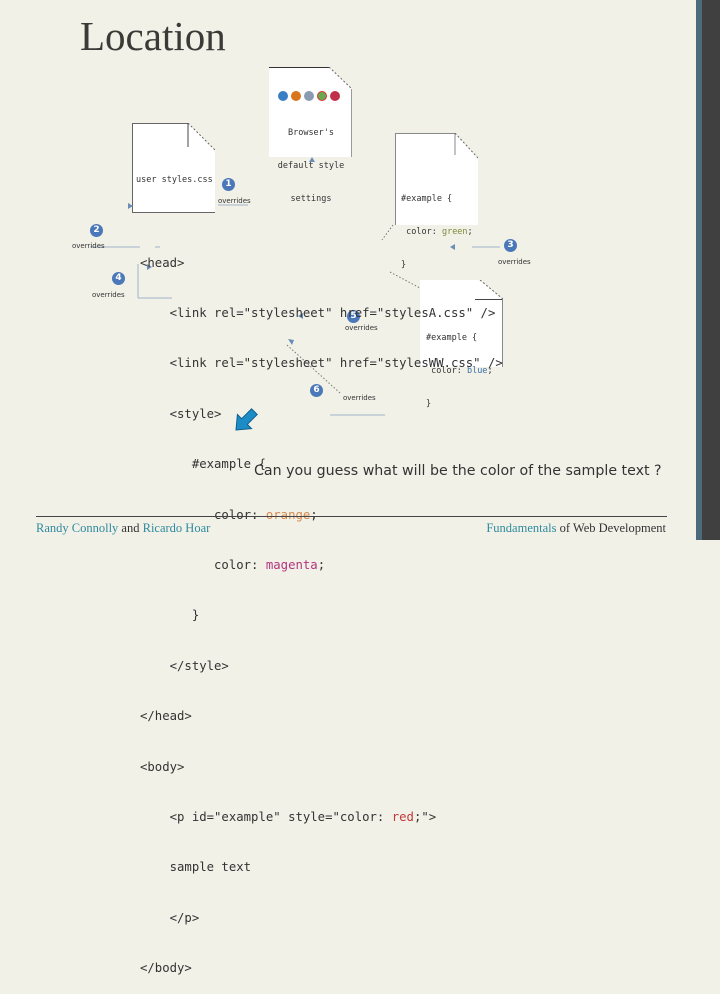 This screenshot has width=720, height=994. Describe the element at coordinates (196, 867) in the screenshot. I see `code-line: sample text` at that location.